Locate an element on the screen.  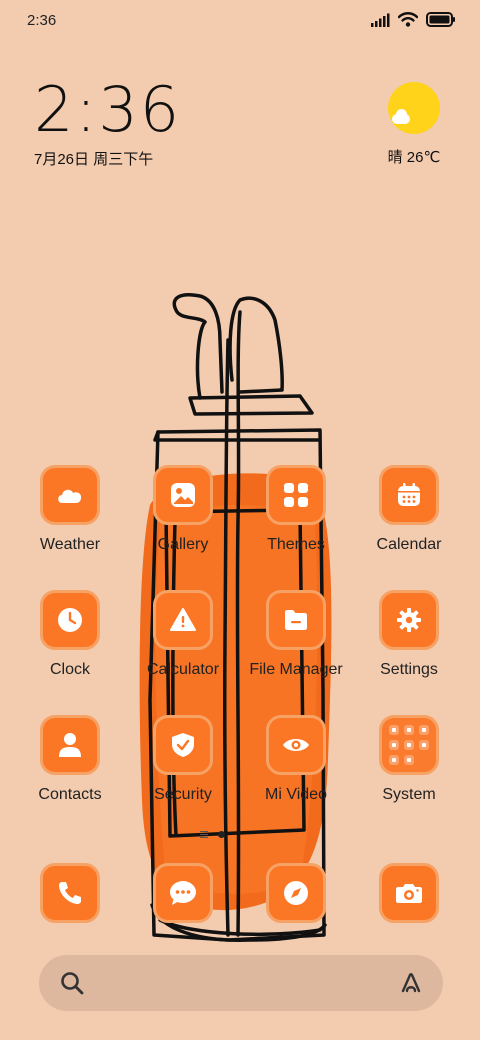
app-themes: Themes is located at coordinates (296, 509).